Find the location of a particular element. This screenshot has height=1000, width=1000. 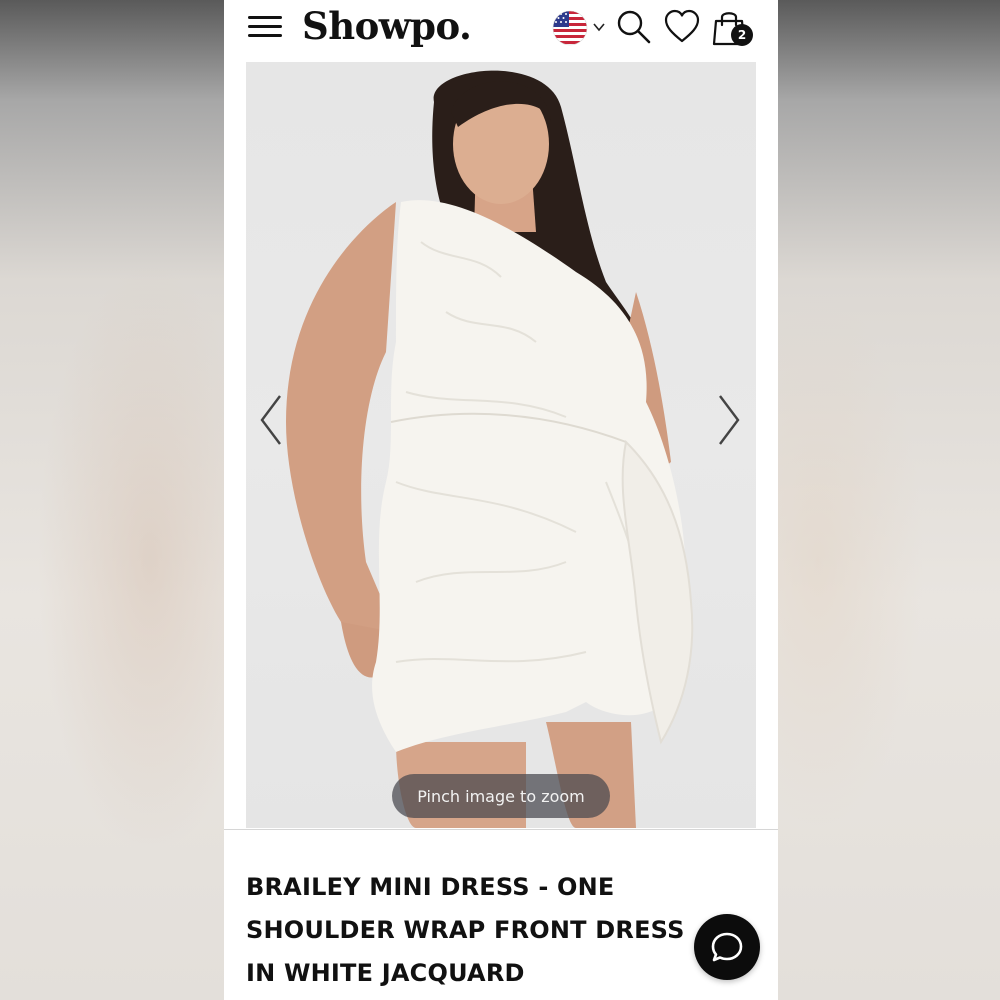

chat-button is located at coordinates (727, 947).